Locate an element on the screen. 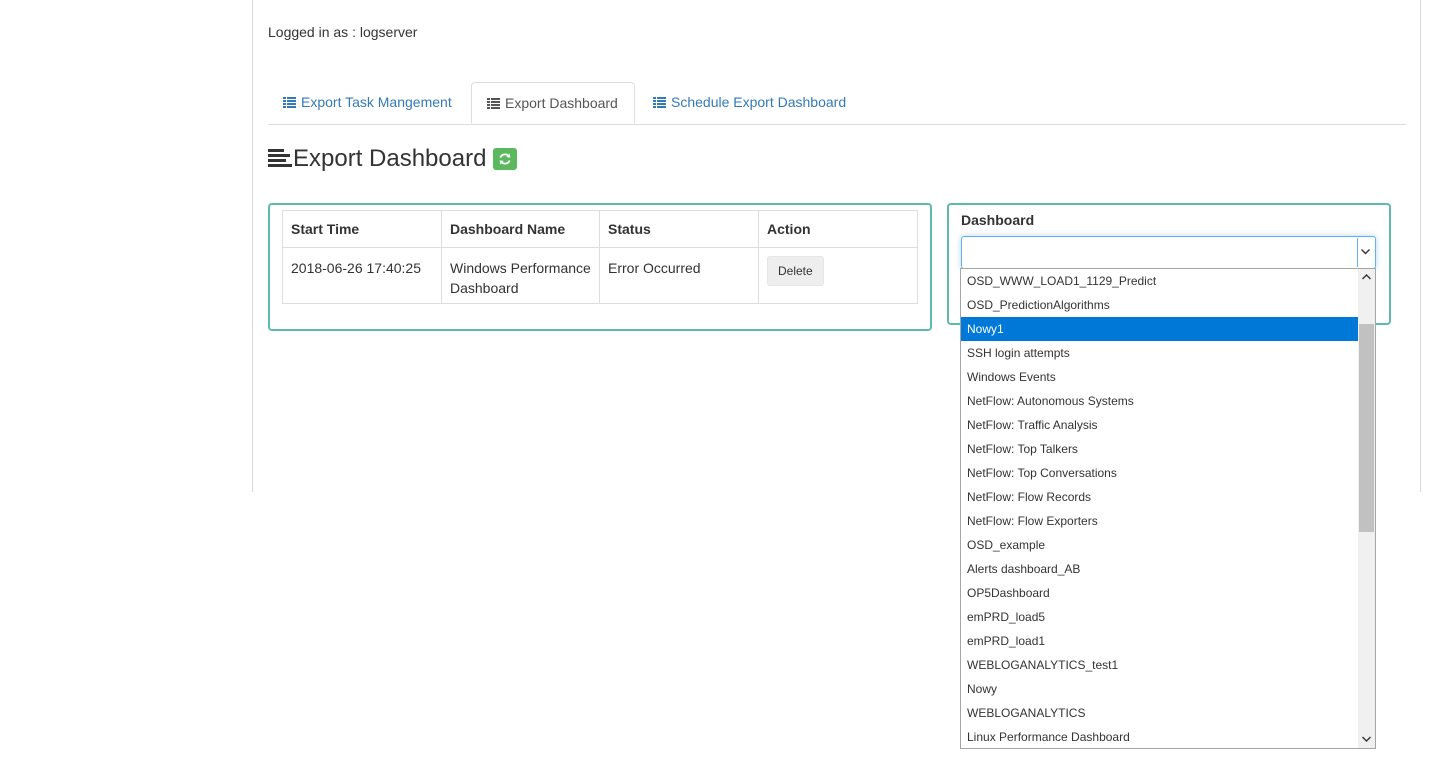 This screenshot has width=1430, height=771. dropdown-option: Nowy is located at coordinates (1160, 689).